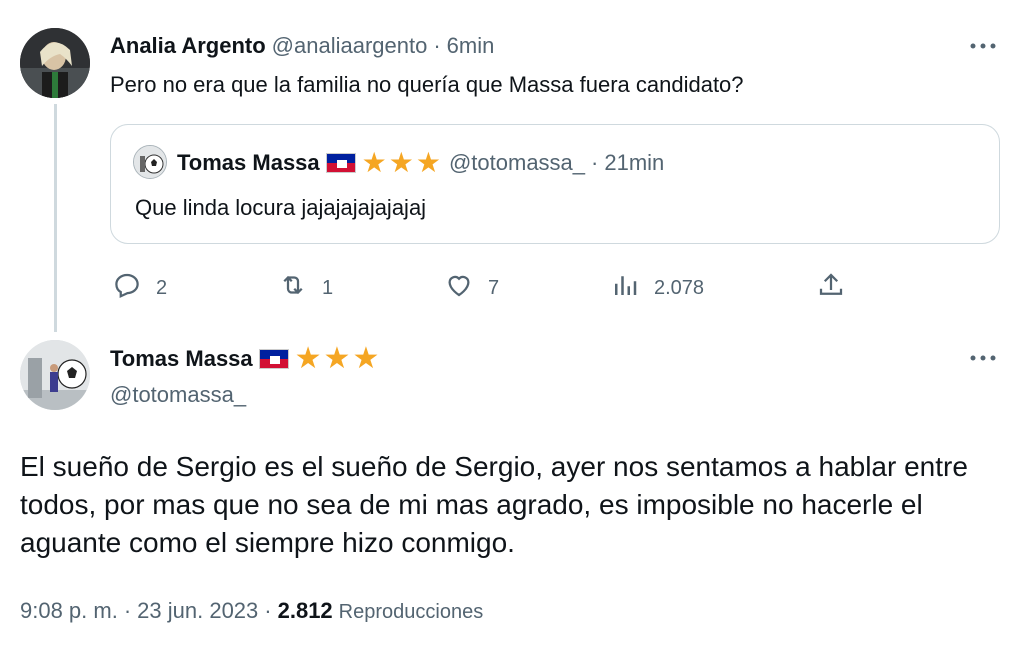  Describe the element at coordinates (625, 288) in the screenshot. I see `analytics-icon` at that location.